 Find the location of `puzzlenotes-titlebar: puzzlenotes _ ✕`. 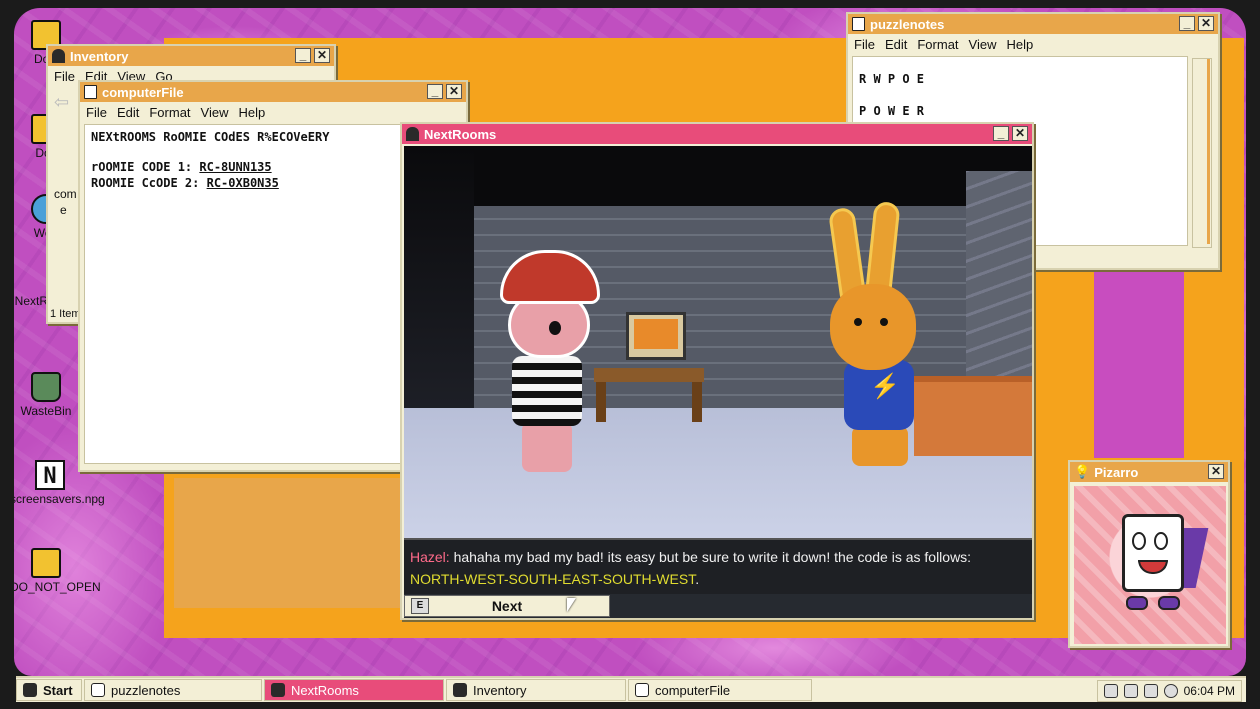

puzzlenotes-titlebar: puzzlenotes _ ✕ is located at coordinates (1033, 24).